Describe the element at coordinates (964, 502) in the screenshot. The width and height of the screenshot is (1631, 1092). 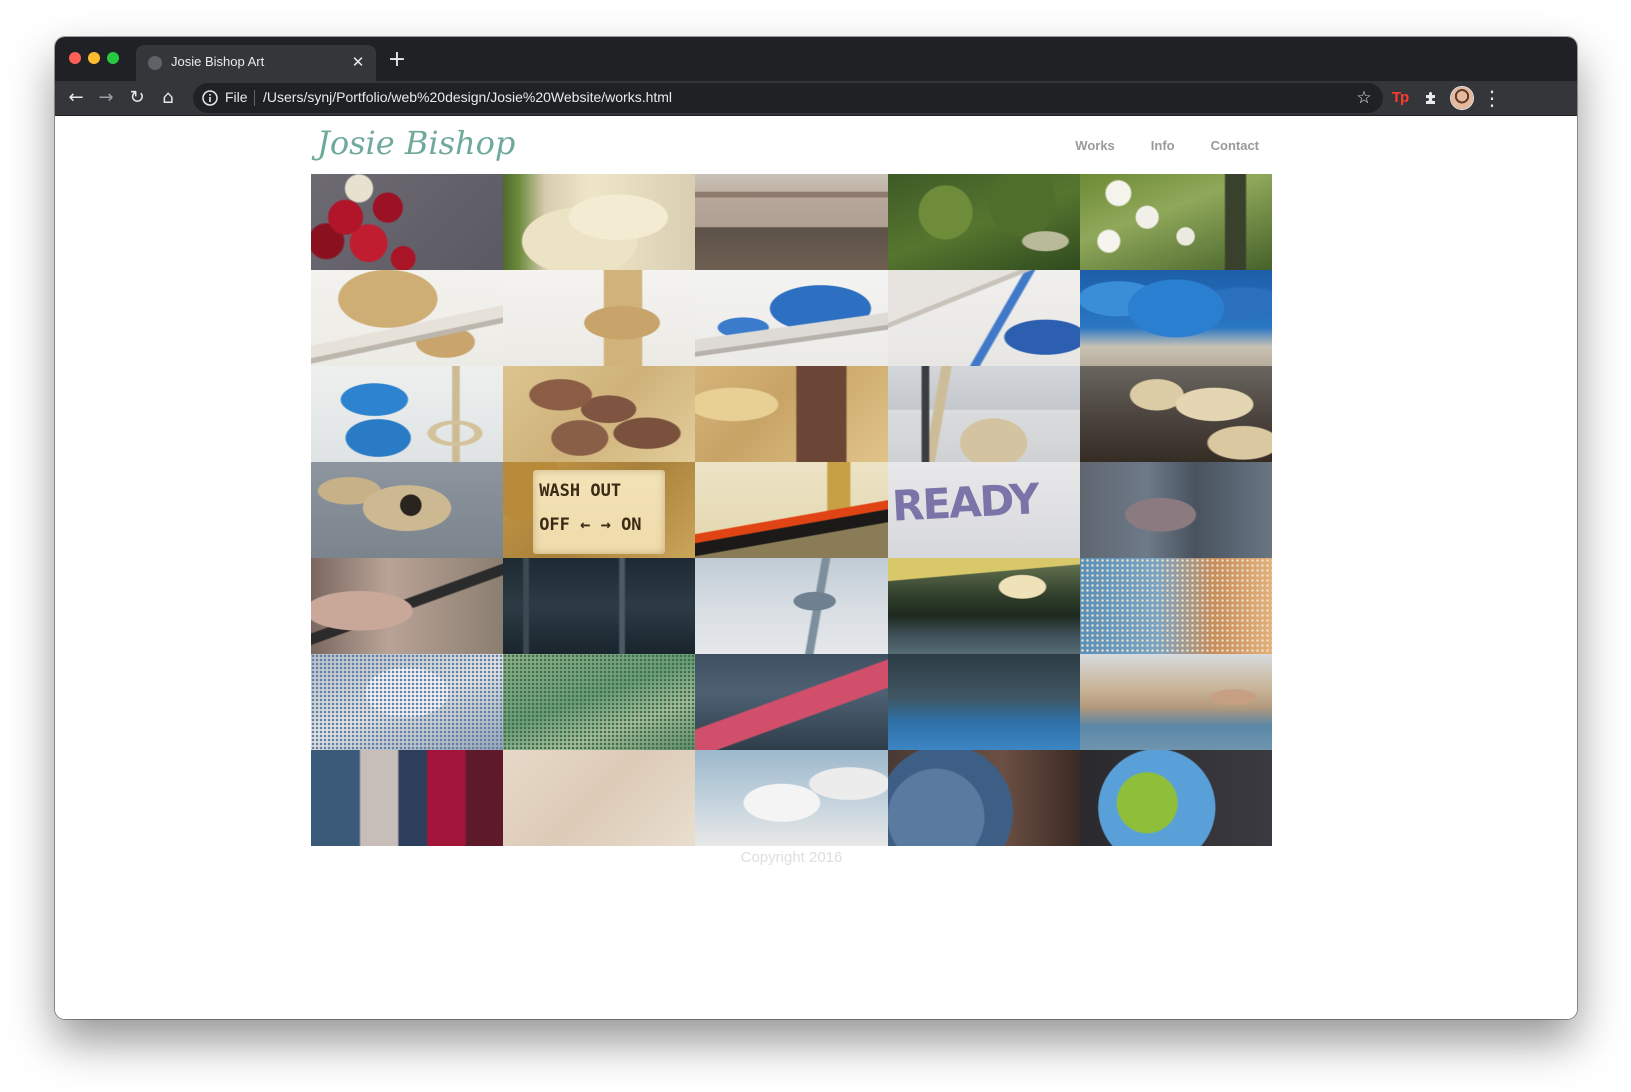
I see `graffiti-text: READY` at that location.